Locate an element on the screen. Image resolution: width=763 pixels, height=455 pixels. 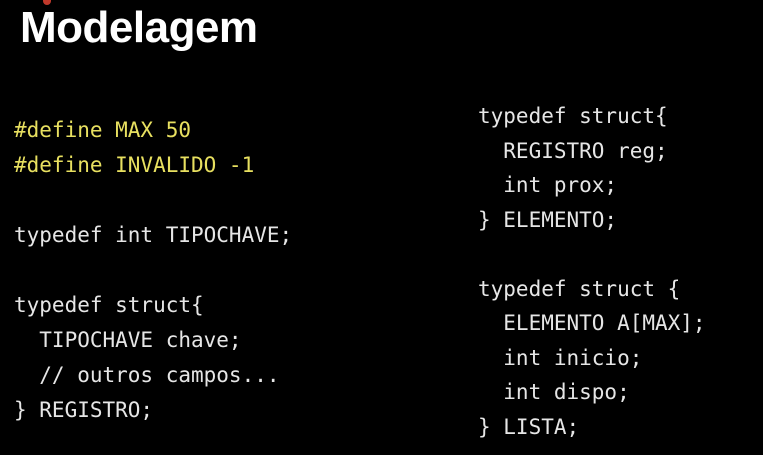
slide-title: Modelagem is located at coordinates (139, 27).